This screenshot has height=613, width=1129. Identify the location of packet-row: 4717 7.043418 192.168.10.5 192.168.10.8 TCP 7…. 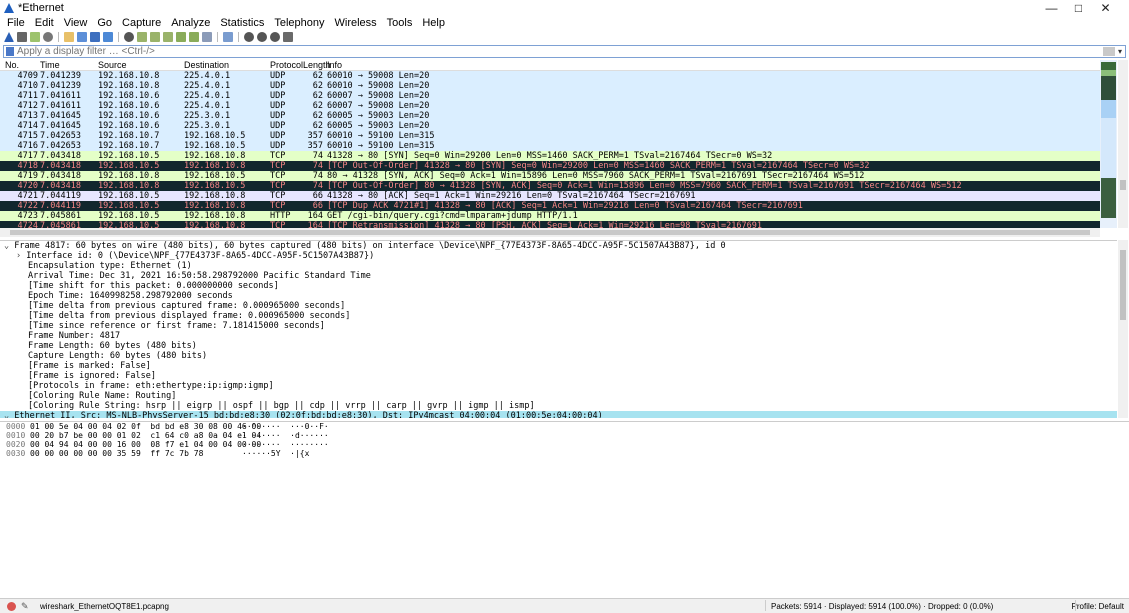
(550, 156).